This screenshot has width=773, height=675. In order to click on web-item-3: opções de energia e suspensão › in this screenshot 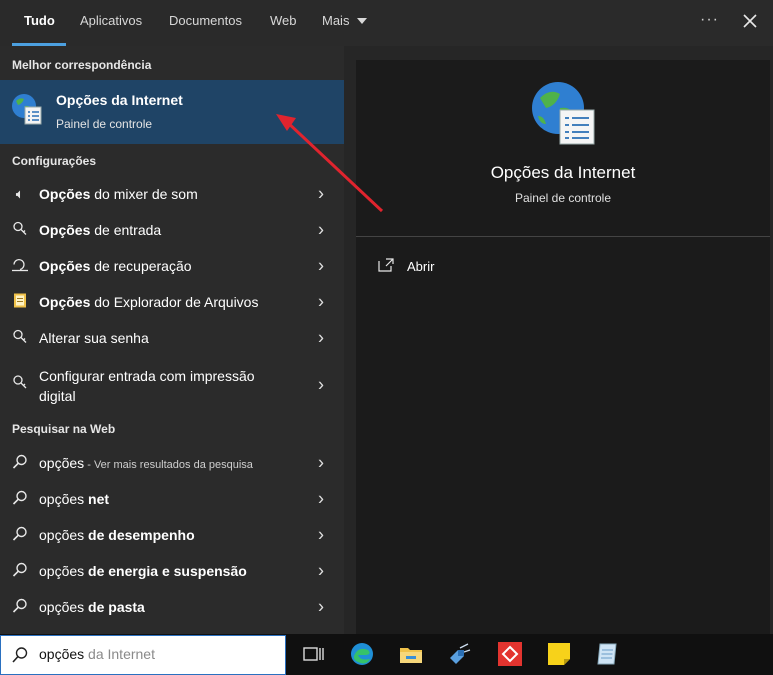, I will do `click(172, 571)`.